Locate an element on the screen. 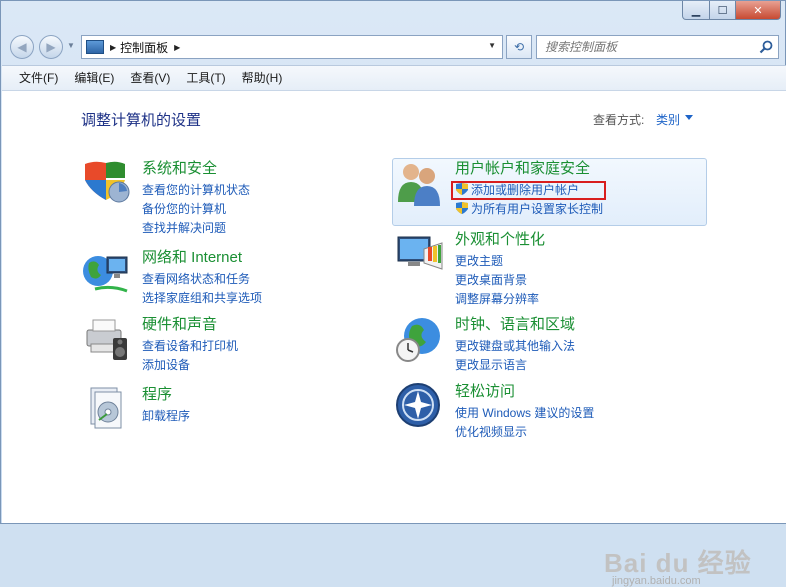 This screenshot has height=587, width=786. highlight-annotation-box is located at coordinates (528, 190).